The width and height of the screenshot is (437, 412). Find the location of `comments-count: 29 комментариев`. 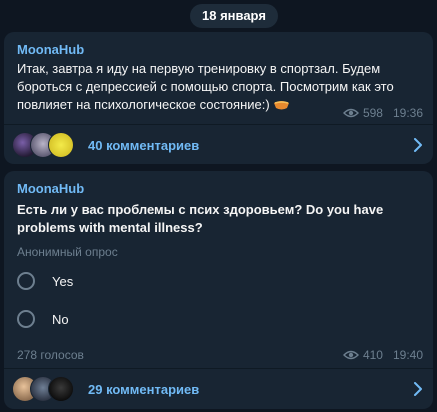

comments-count: 29 комментариев is located at coordinates (144, 389).